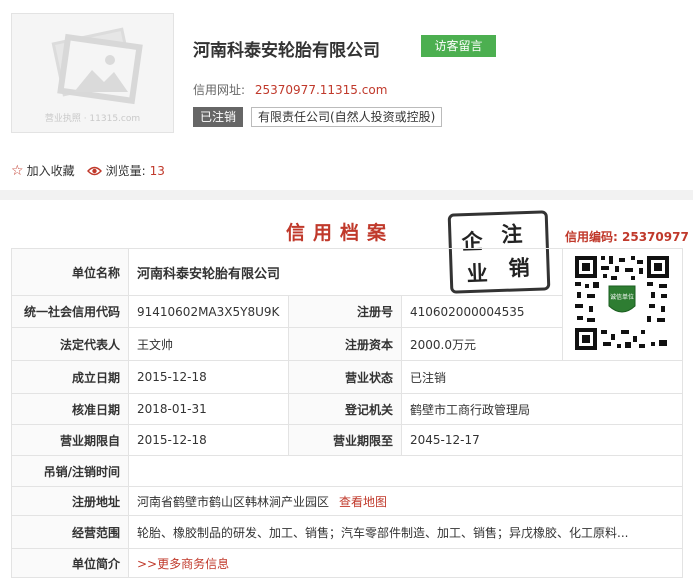  What do you see at coordinates (70, 377) in the screenshot?
I see `founded-label: 成立日期` at bounding box center [70, 377].